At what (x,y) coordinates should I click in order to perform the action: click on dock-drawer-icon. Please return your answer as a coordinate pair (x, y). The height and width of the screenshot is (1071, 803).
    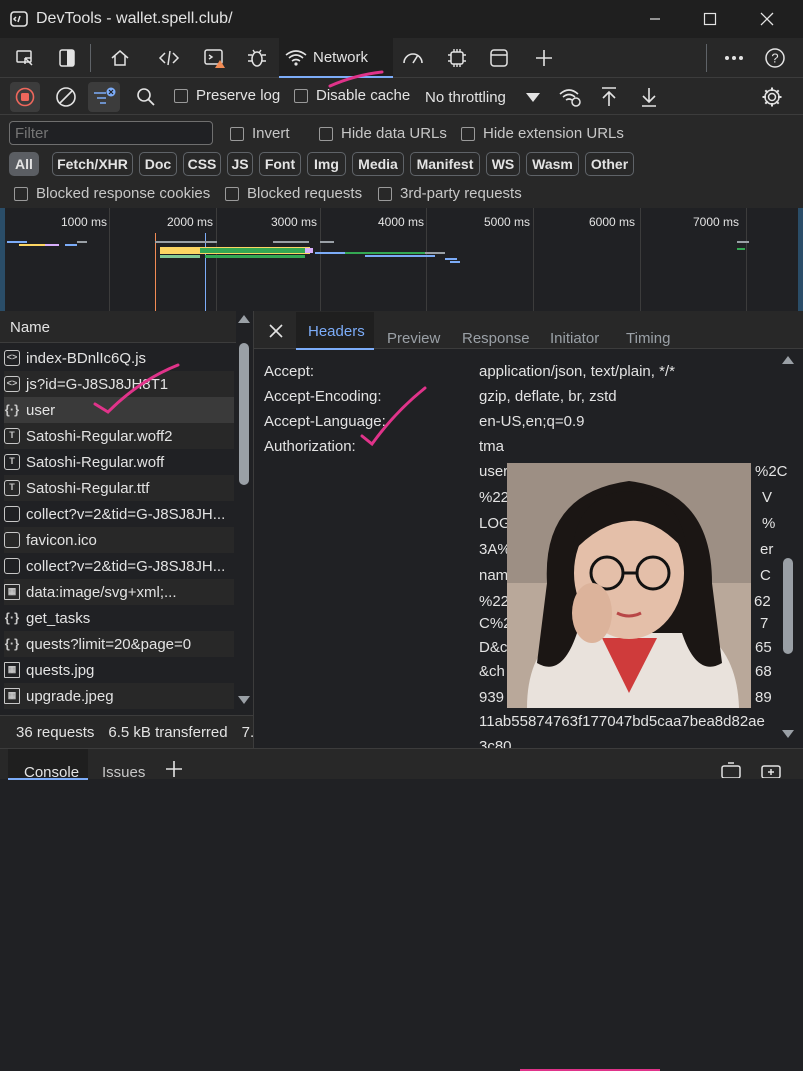
    Looking at the image, I should click on (731, 770).